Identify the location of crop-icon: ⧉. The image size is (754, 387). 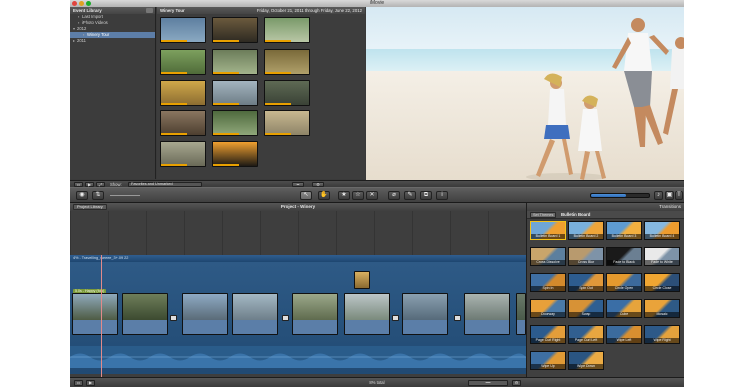
(426, 195).